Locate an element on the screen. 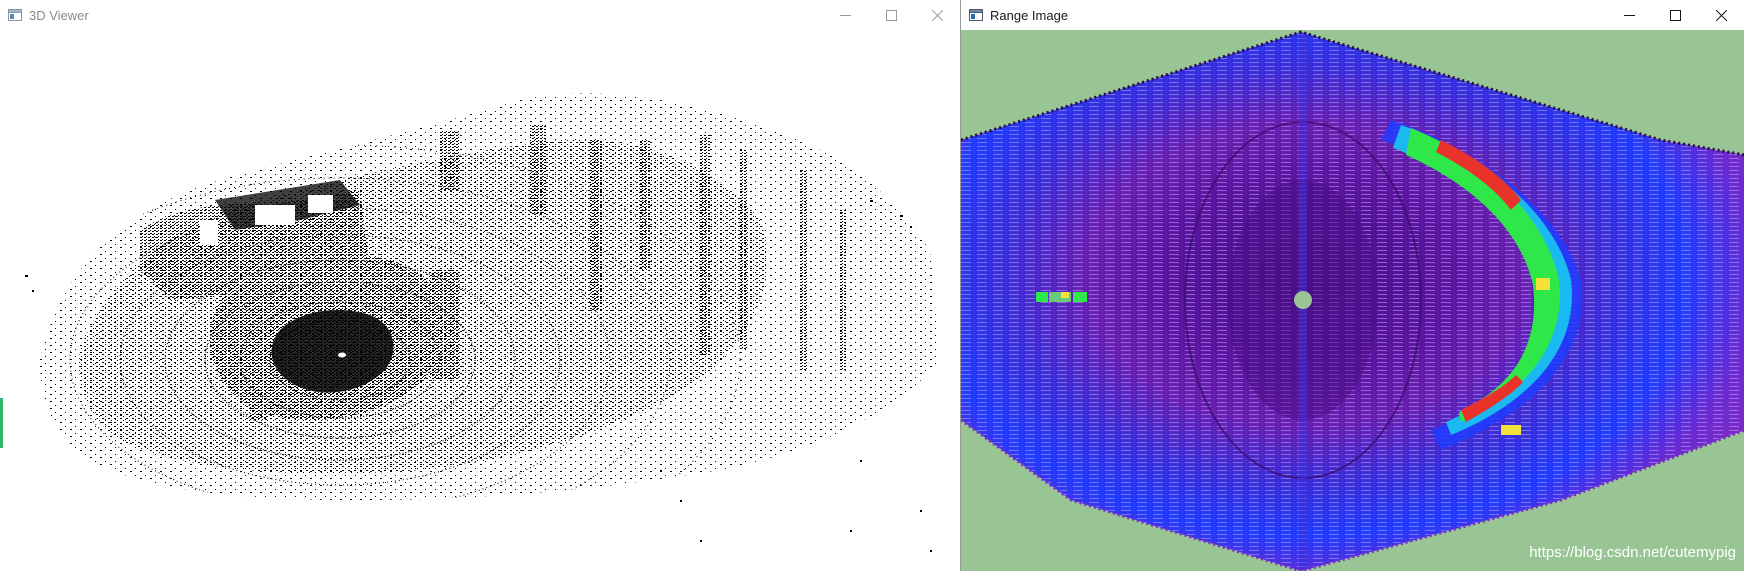  viewer-minimize-button is located at coordinates (845, 15).